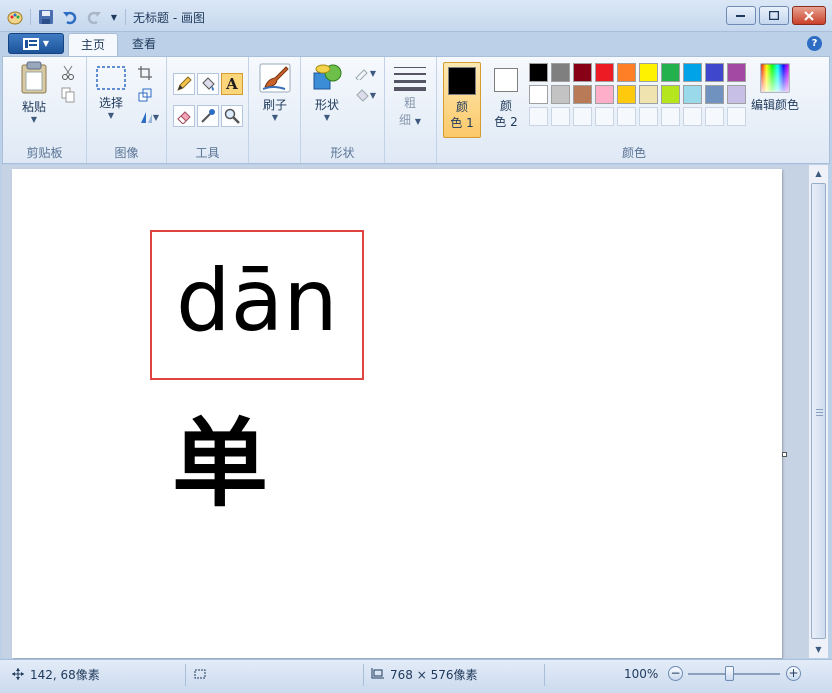 Image resolution: width=832 pixels, height=693 pixels. I want to click on edit-colors-button: 编辑颜色, so click(775, 88).